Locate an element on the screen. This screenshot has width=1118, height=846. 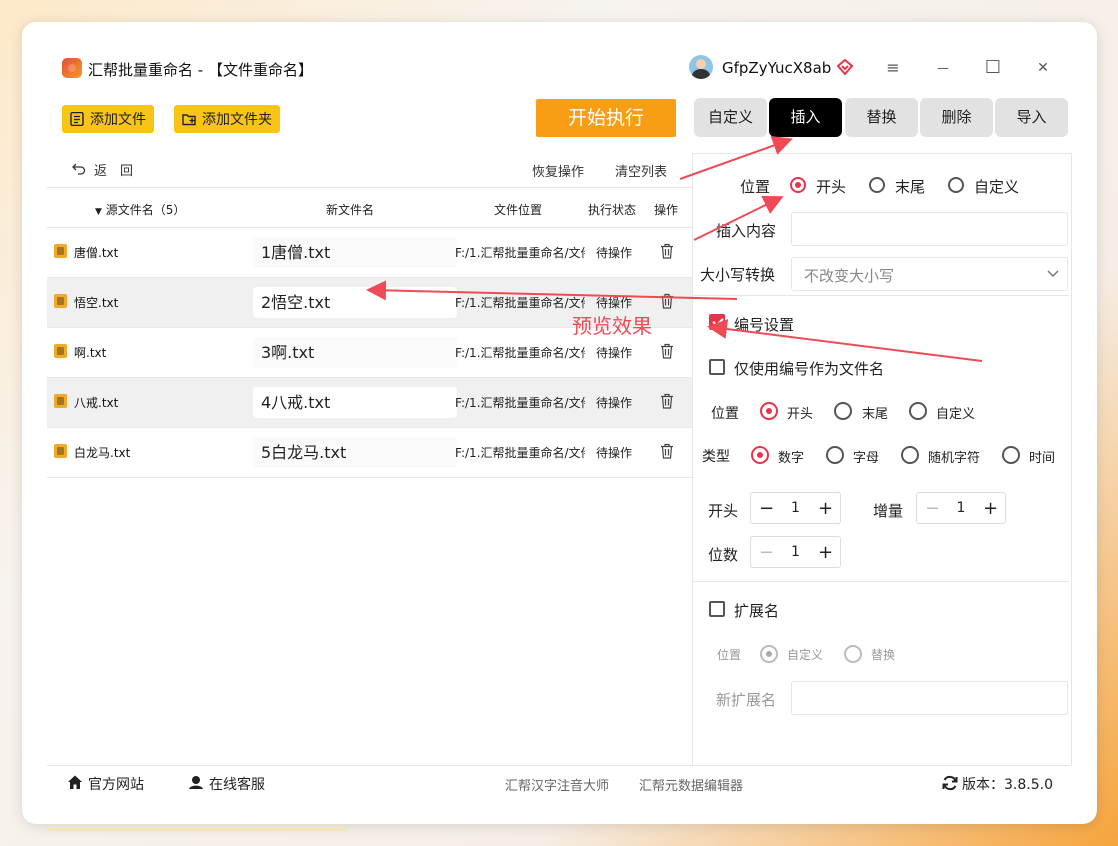
new-filename: 5白龙马.txt is located at coordinates (355, 452).